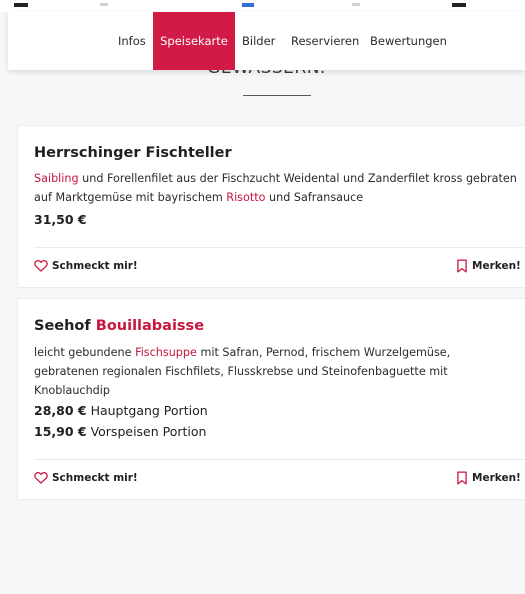 The image size is (525, 594). What do you see at coordinates (258, 41) in the screenshot?
I see `nav-tab-bilder: Bilder` at bounding box center [258, 41].